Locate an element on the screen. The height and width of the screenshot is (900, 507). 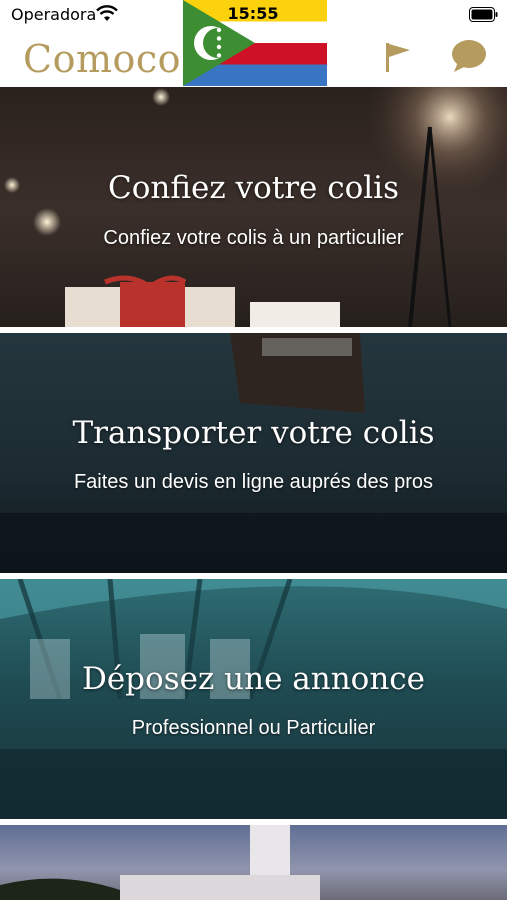
carrier-label: Operadora is located at coordinates (54, 14).